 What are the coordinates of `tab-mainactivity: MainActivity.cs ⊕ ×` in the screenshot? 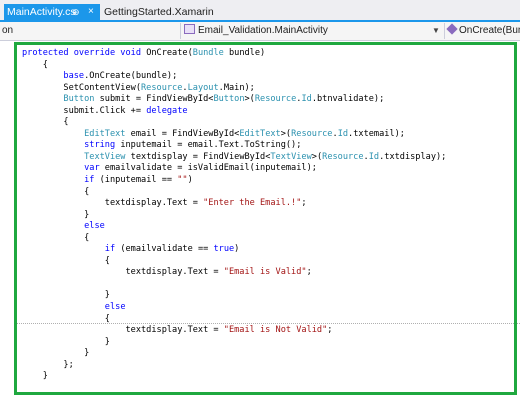 It's located at (52, 12).